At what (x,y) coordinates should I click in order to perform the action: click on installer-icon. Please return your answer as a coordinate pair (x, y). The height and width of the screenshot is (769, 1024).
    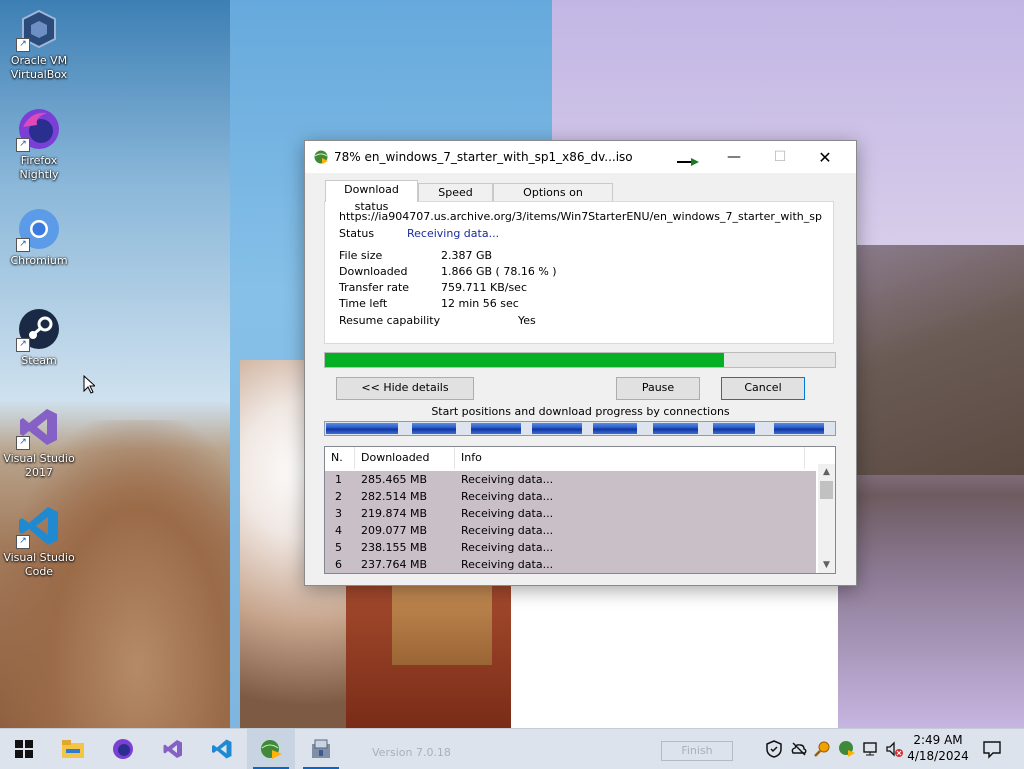
    Looking at the image, I should click on (321, 748).